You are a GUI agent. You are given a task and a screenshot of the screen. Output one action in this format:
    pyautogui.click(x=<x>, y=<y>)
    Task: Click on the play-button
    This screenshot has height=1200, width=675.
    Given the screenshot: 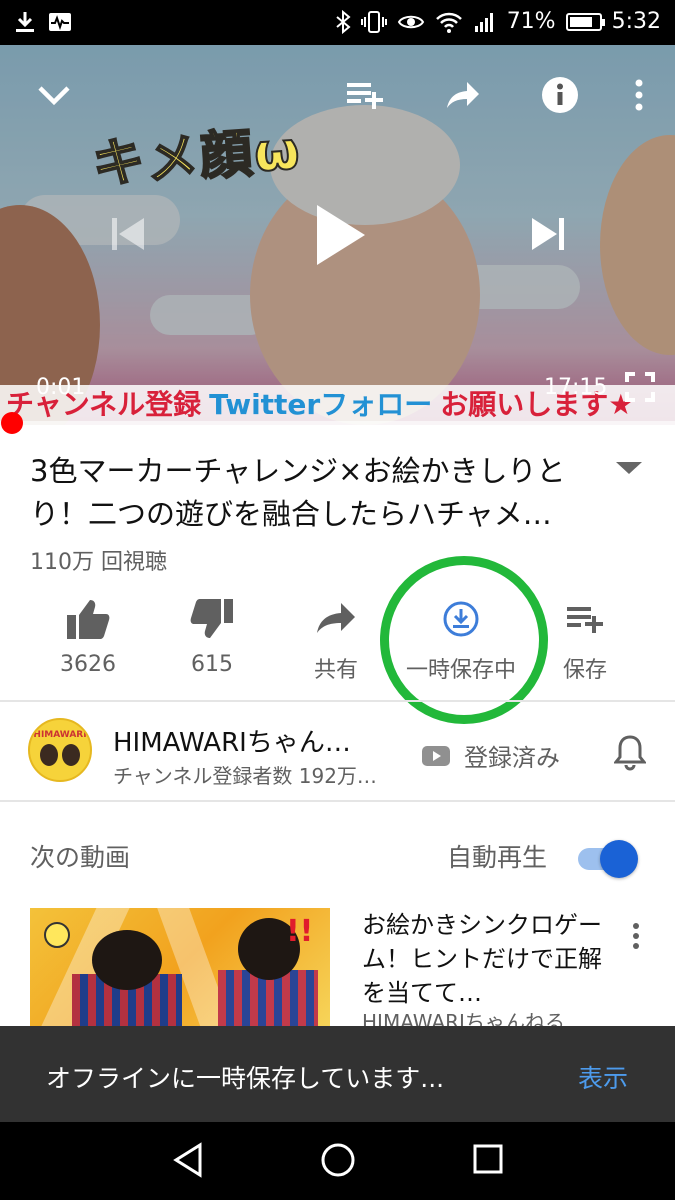 What is the action you would take?
    pyautogui.click(x=341, y=235)
    